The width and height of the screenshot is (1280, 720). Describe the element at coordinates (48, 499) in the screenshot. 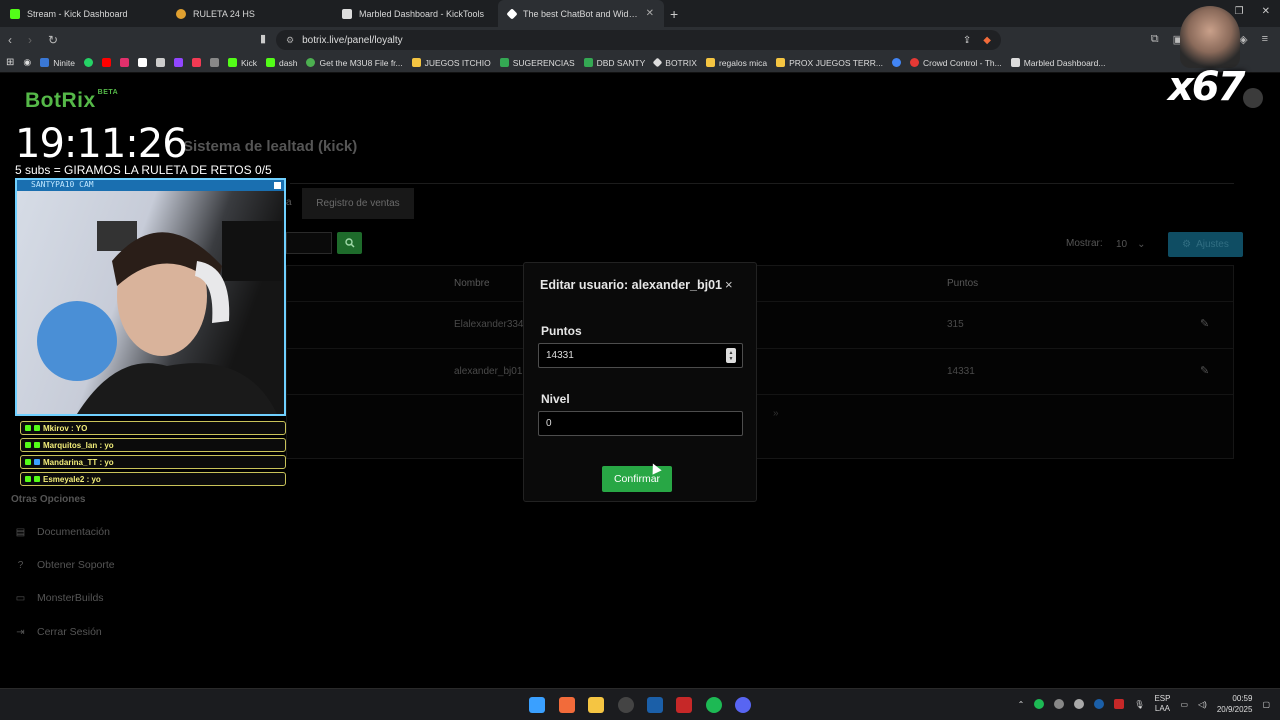

I see `otras-opciones-heading: Otras Opciones` at that location.